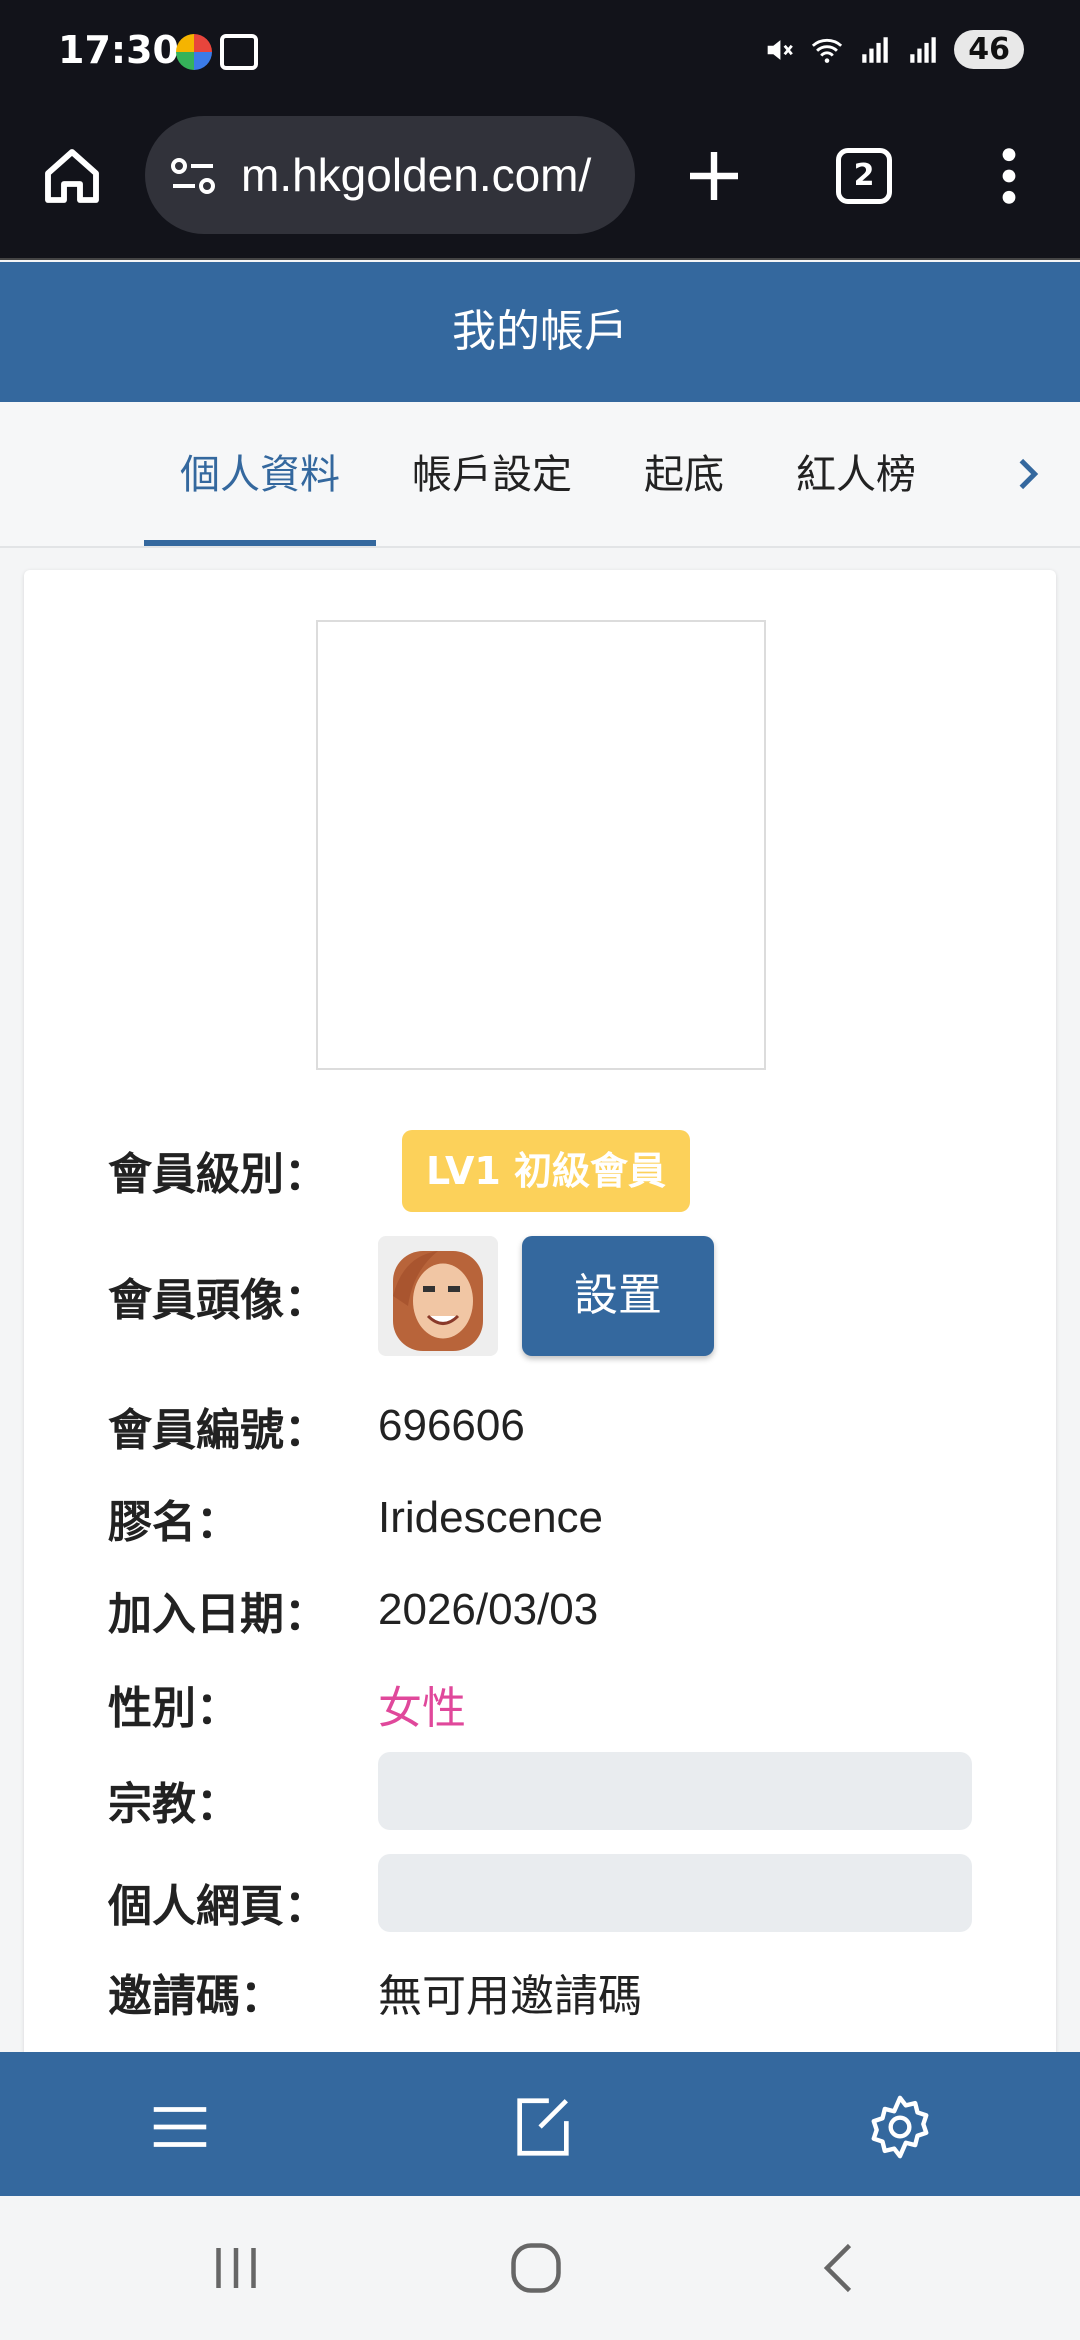 Image resolution: width=1080 pixels, height=2340 pixels. Describe the element at coordinates (243, 1800) in the screenshot. I see `religion-row: 宗教：` at that location.